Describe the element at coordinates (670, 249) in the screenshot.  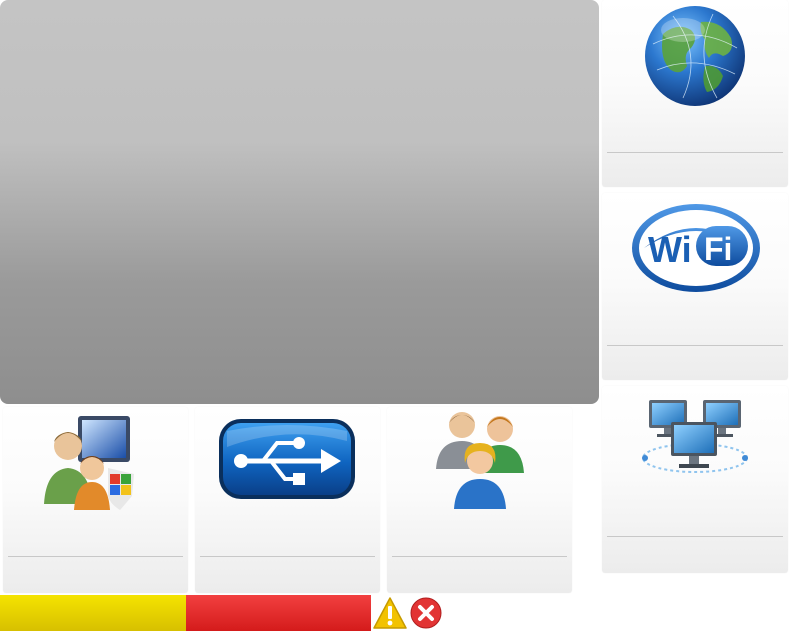
I see `svg-text: Wi` at that location.